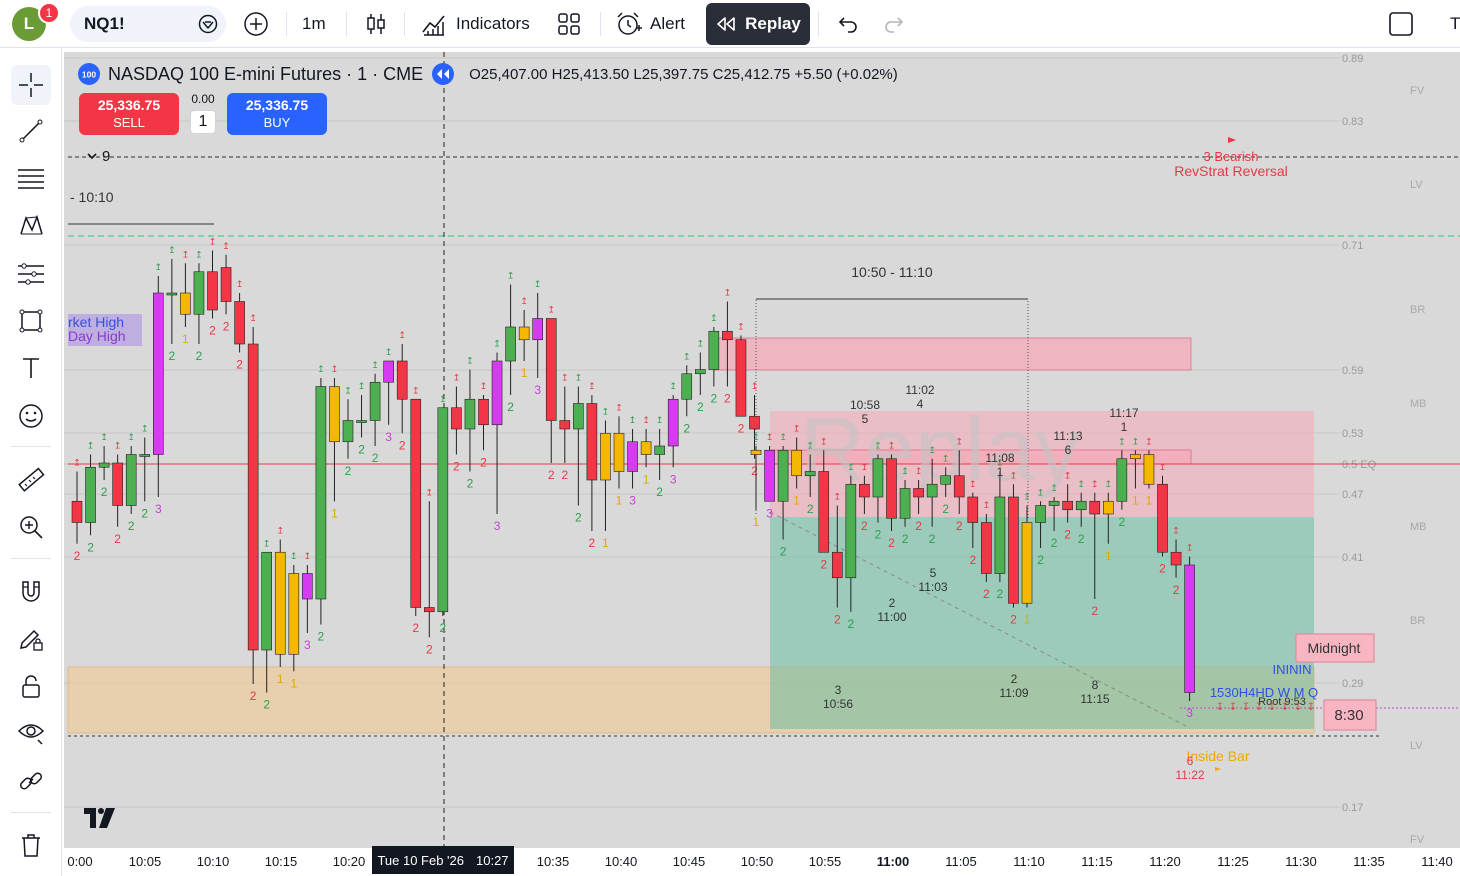  I want to click on buy-button: 25,336.75 BUY, so click(277, 114).